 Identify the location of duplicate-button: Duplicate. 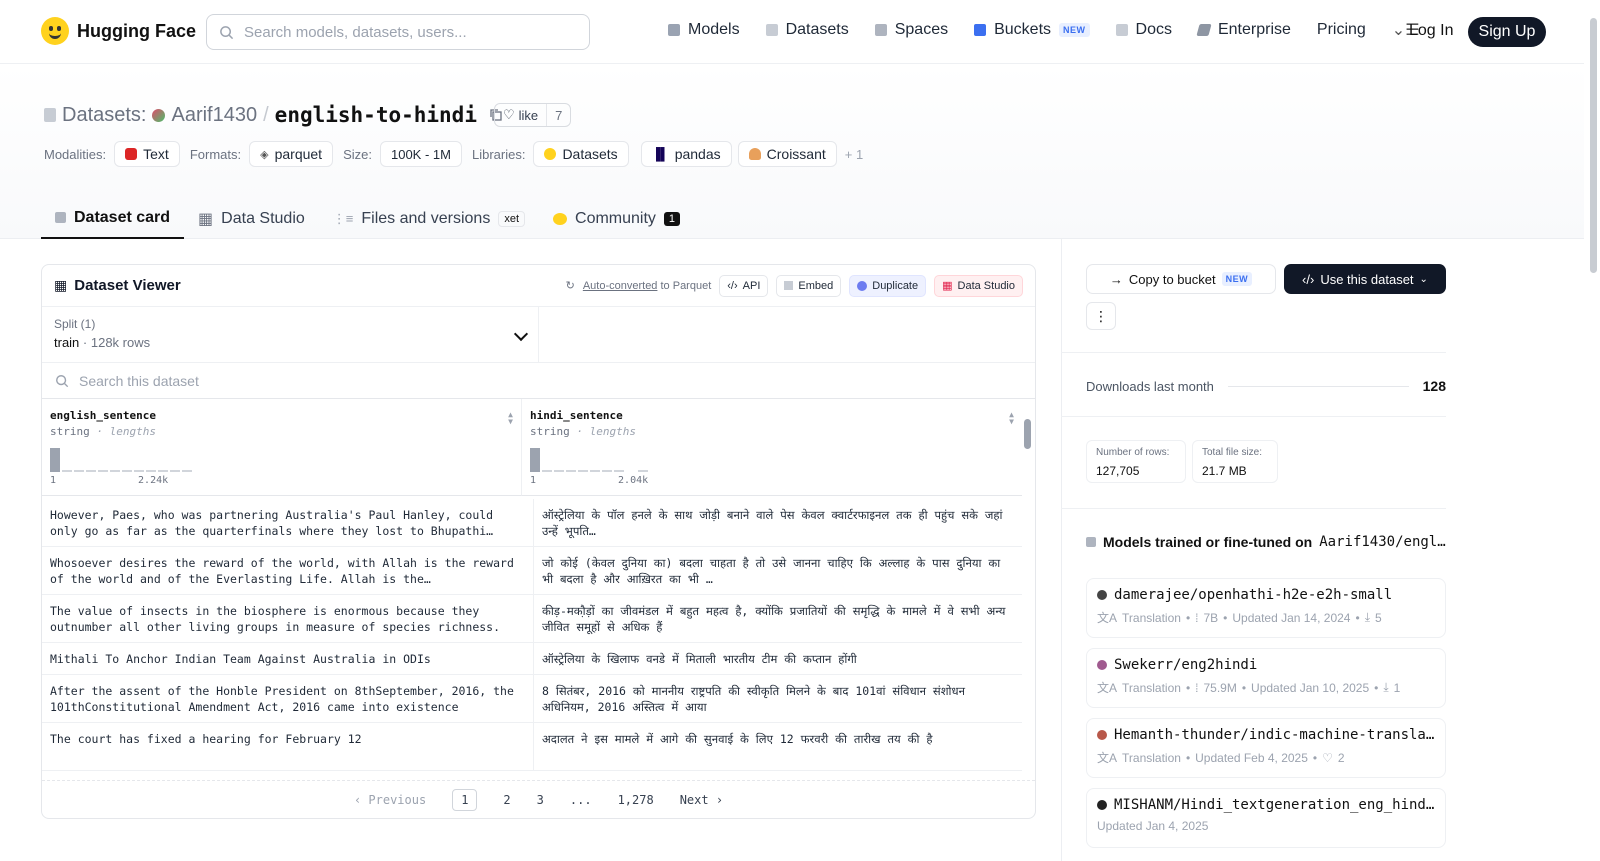
(888, 285).